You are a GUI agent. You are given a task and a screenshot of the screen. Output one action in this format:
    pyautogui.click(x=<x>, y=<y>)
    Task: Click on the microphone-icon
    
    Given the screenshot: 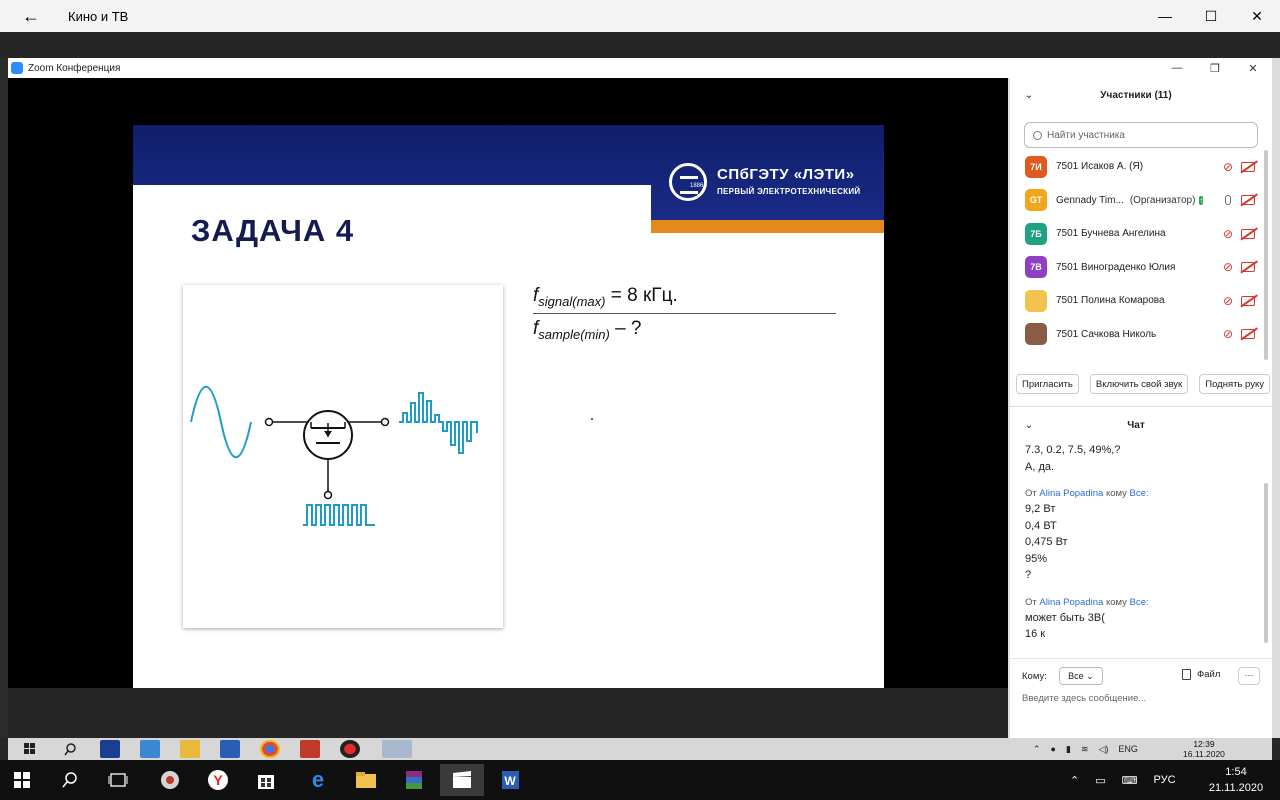 What is the action you would take?
    pyautogui.click(x=1228, y=200)
    